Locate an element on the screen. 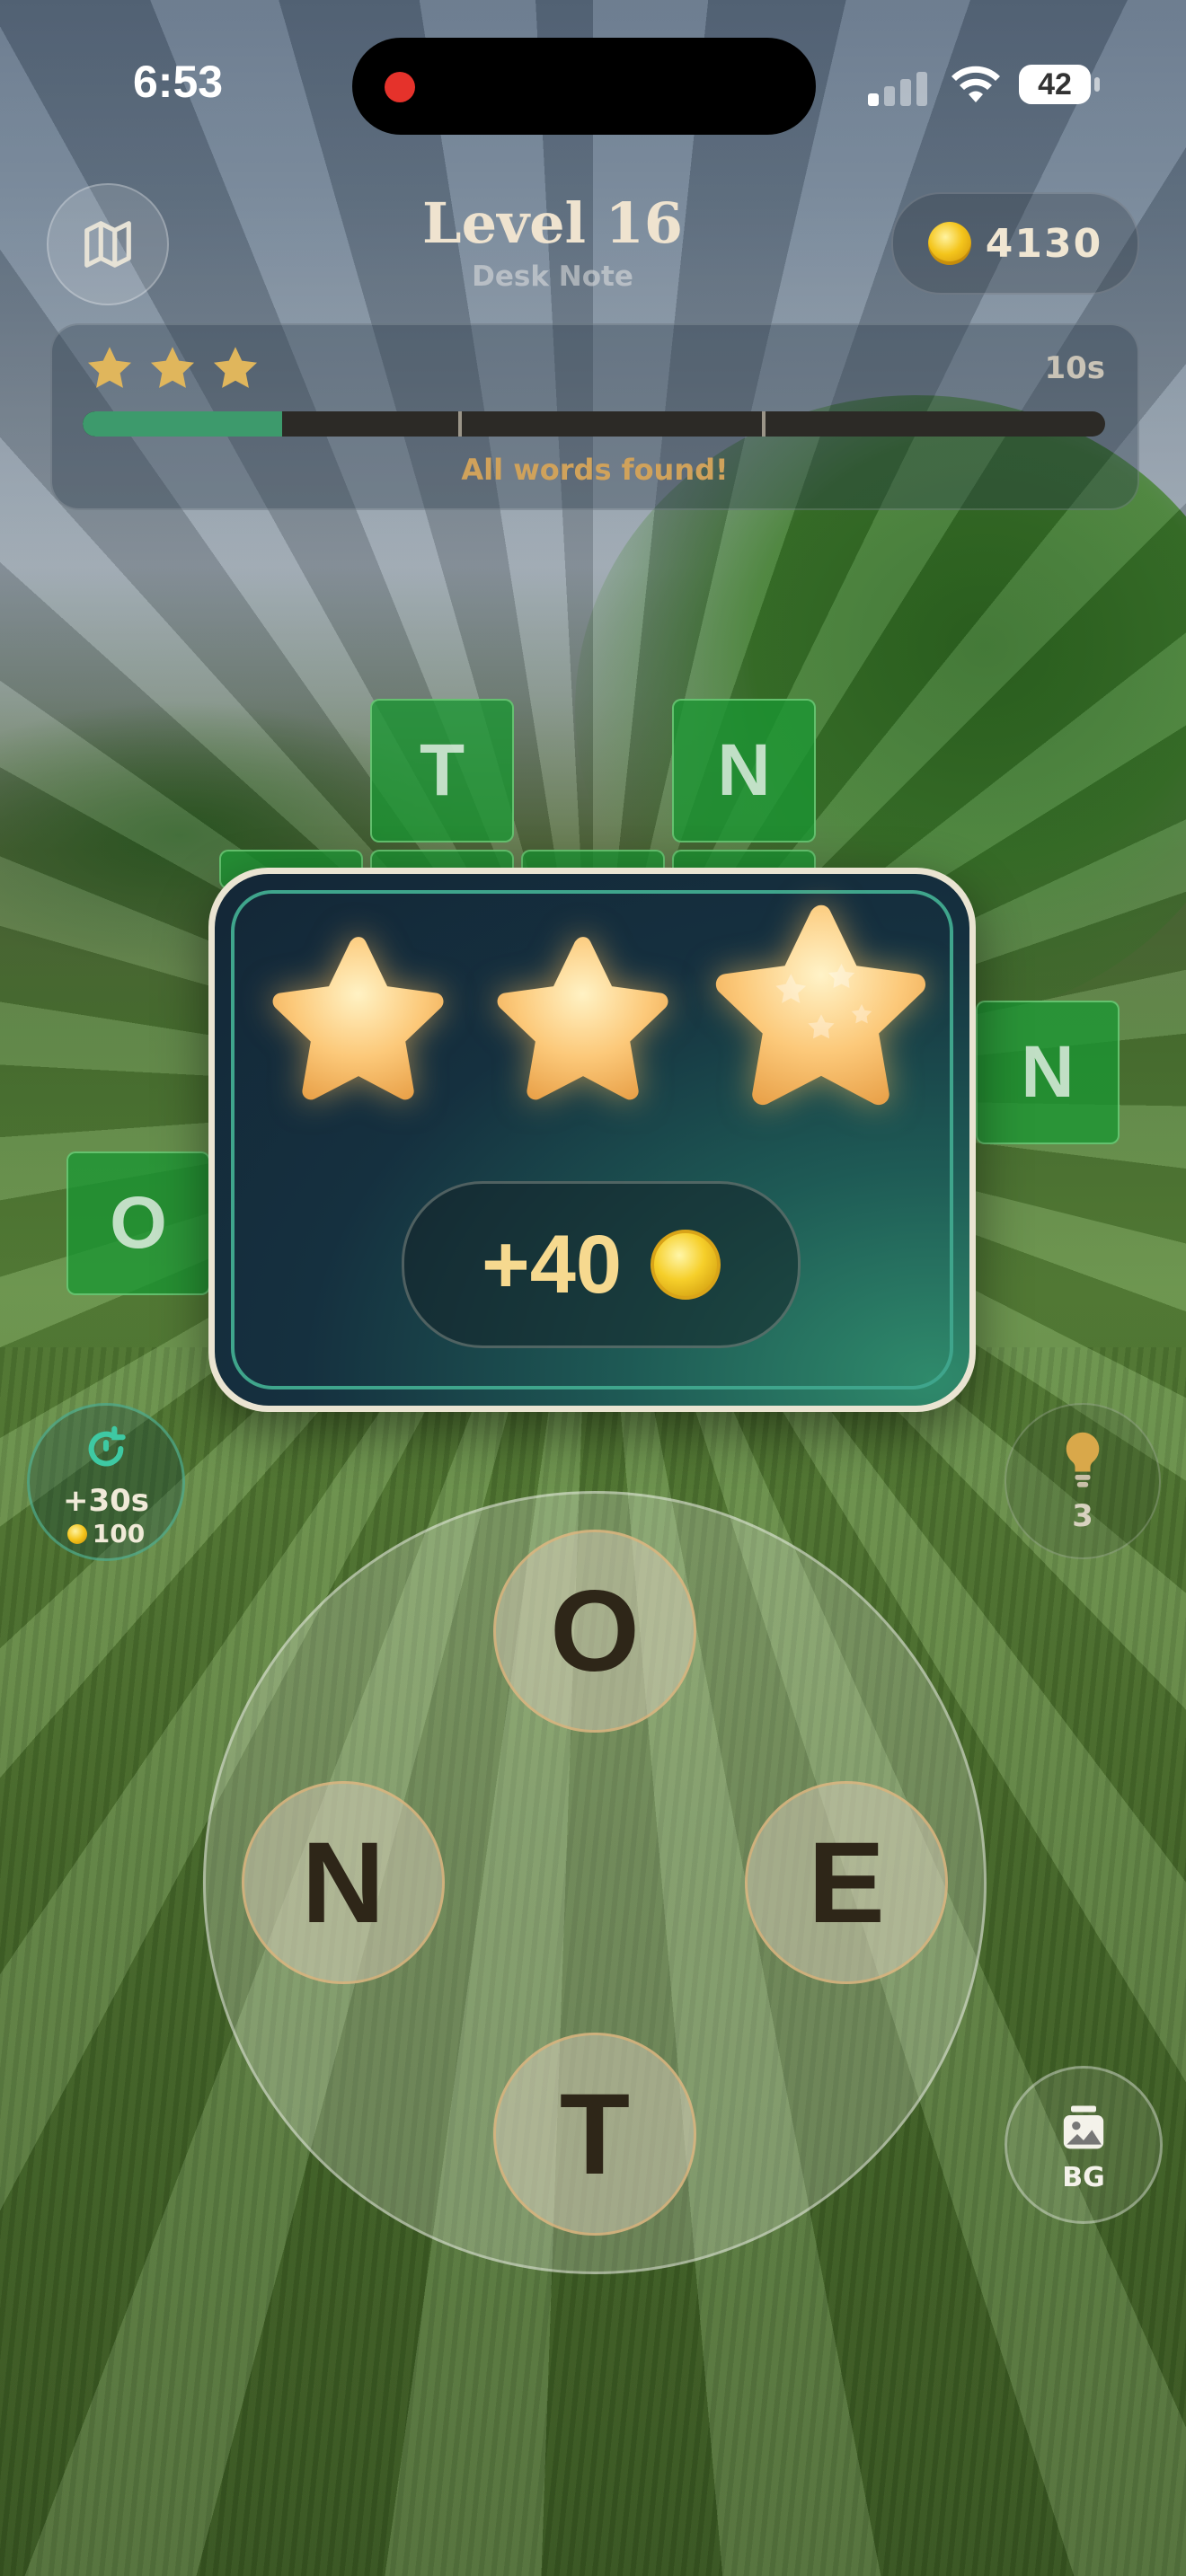 This screenshot has height=2576, width=1186. recording-indicator-icon is located at coordinates (400, 87).